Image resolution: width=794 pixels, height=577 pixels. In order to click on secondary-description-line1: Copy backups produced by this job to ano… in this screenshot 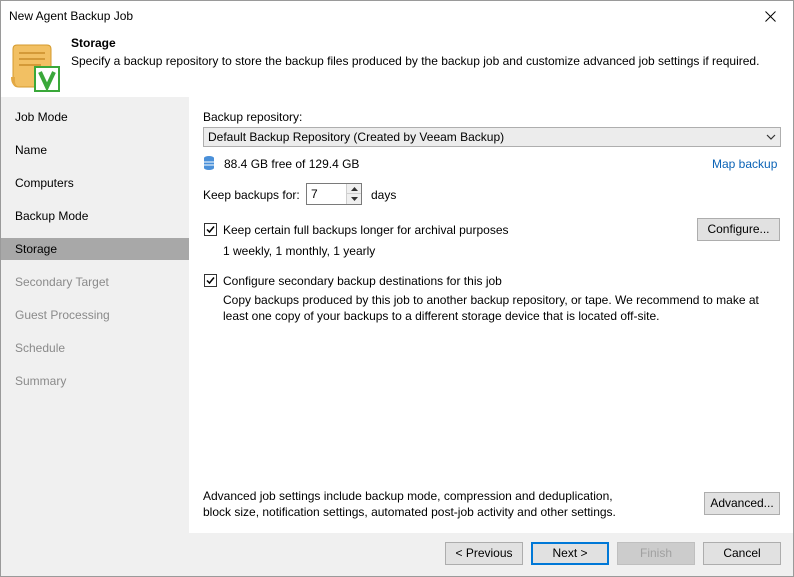, I will do `click(491, 300)`.